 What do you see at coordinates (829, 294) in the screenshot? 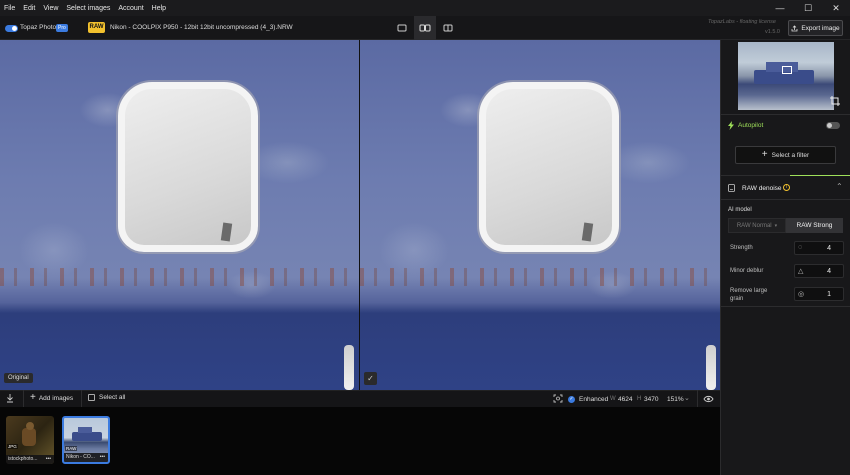
I see `remove-grain-value: 1` at bounding box center [829, 294].